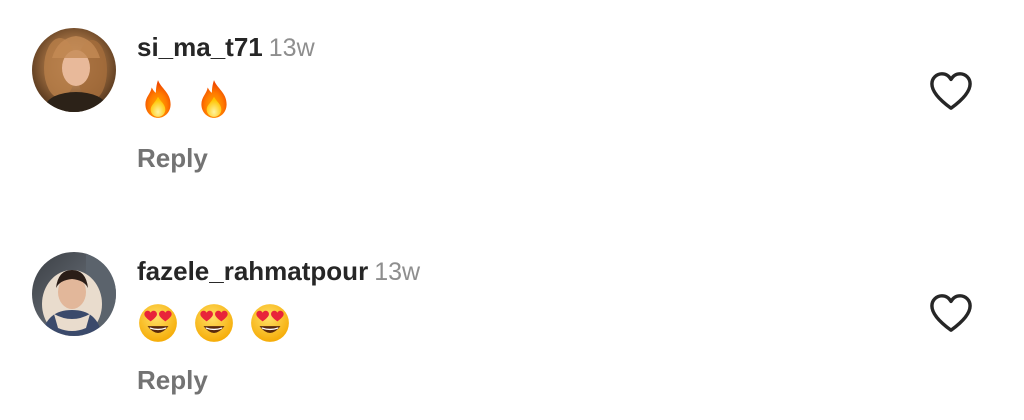 The height and width of the screenshot is (420, 1024). Describe the element at coordinates (200, 47) in the screenshot. I see `username: si_ma_t71` at that location.